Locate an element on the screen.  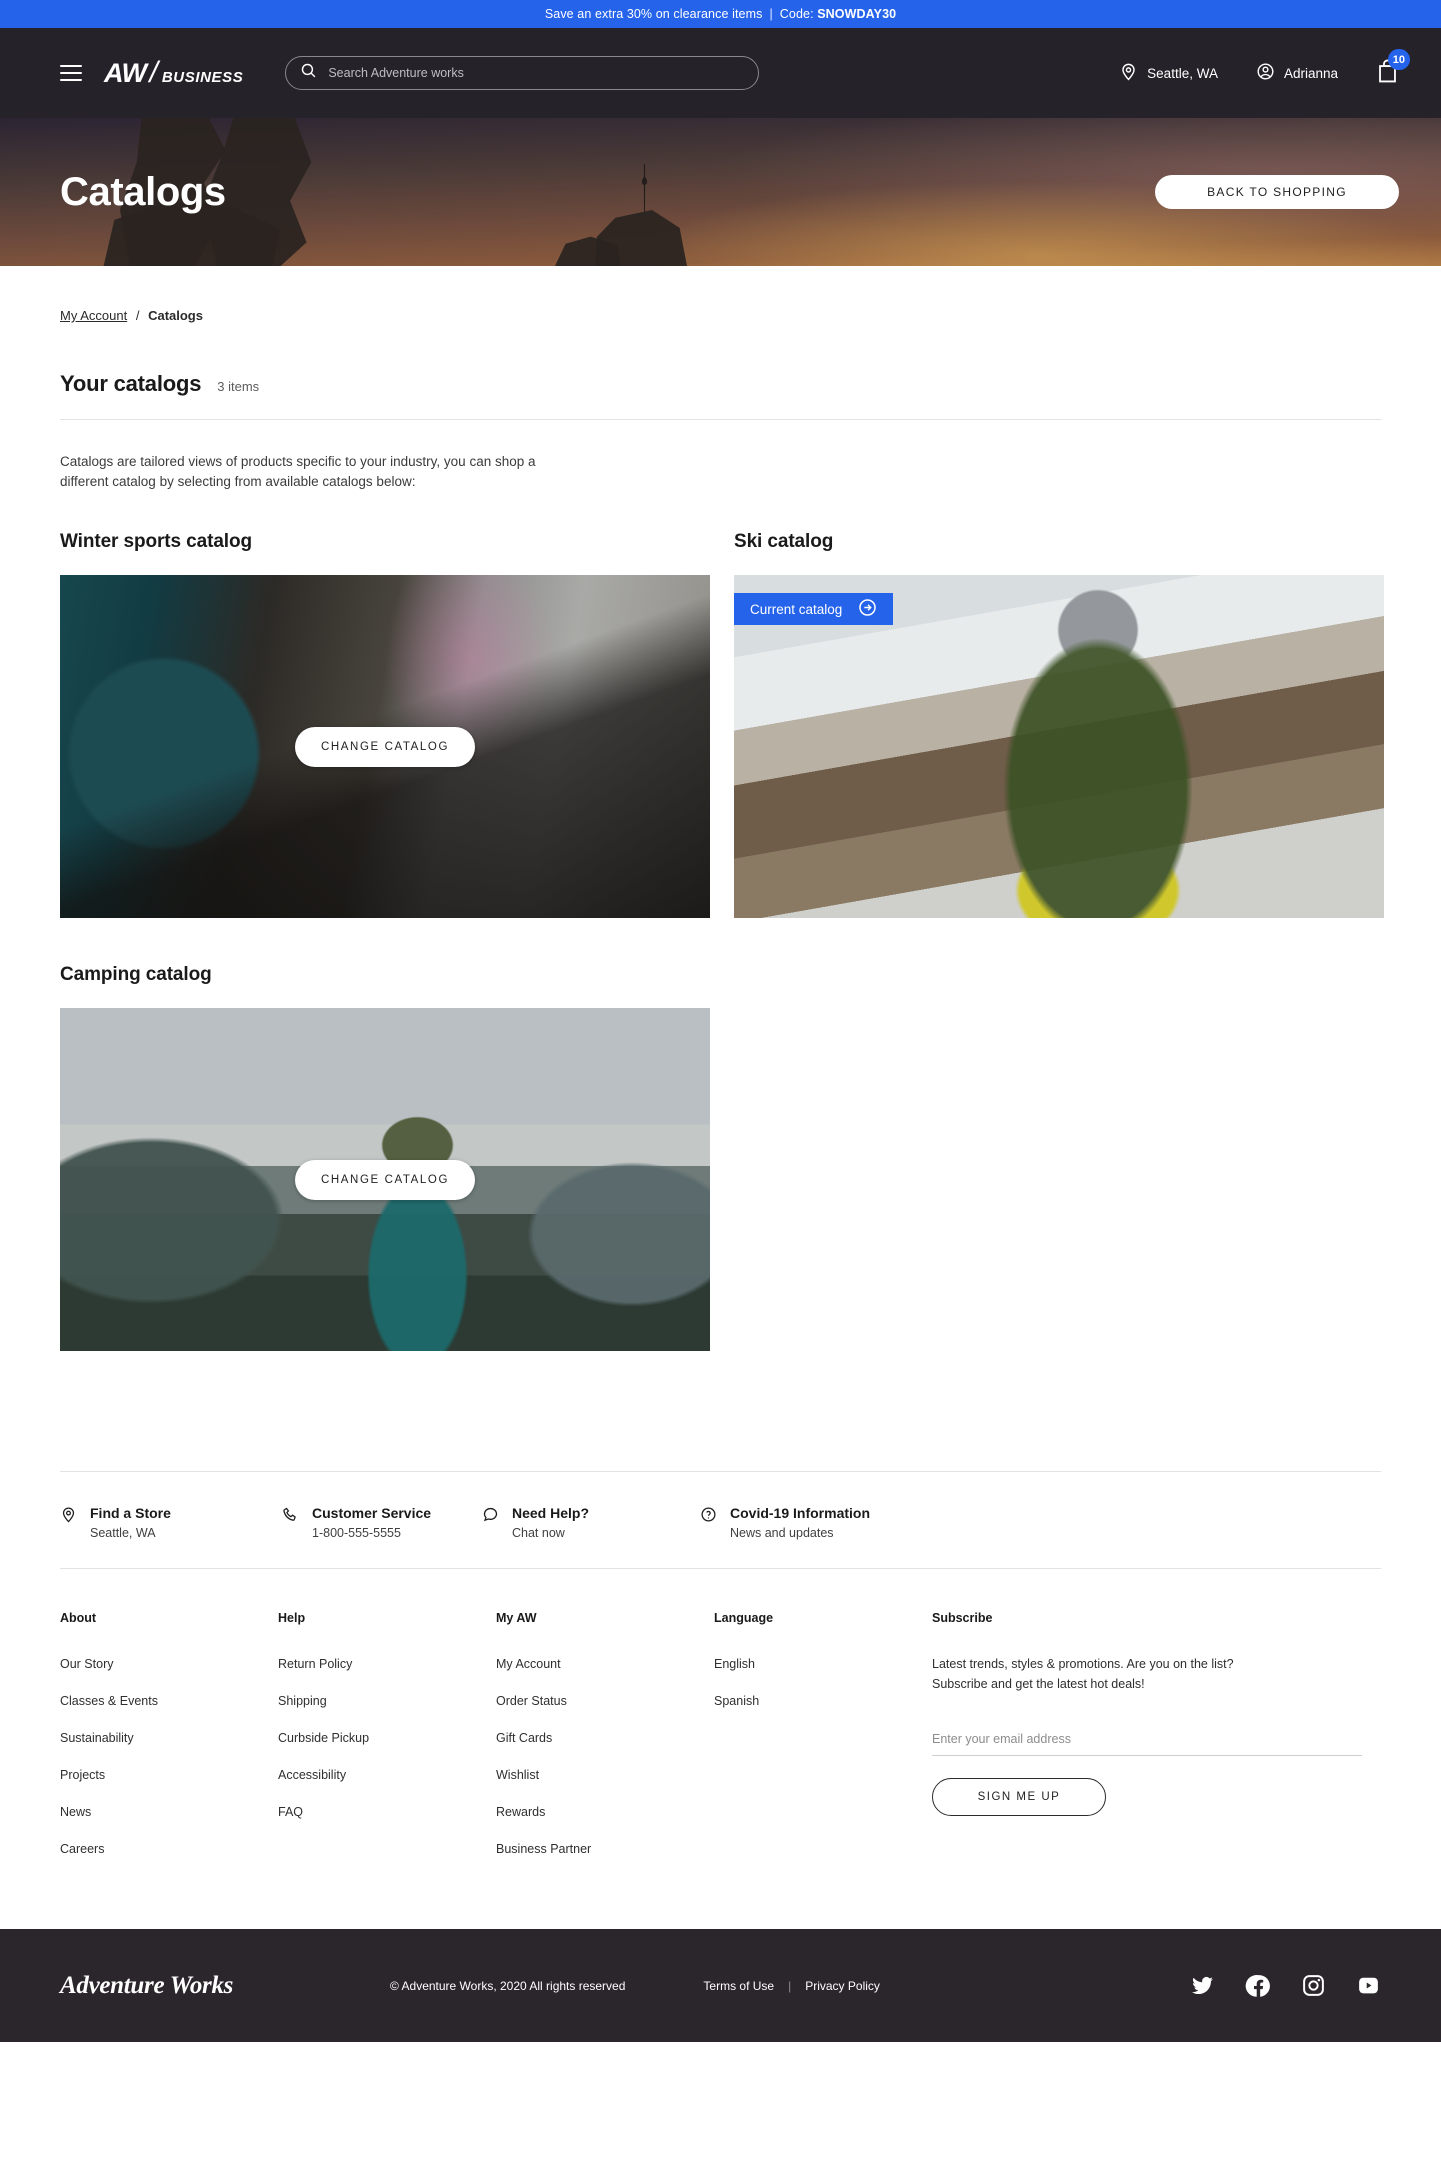
email-input is located at coordinates (1147, 1739).